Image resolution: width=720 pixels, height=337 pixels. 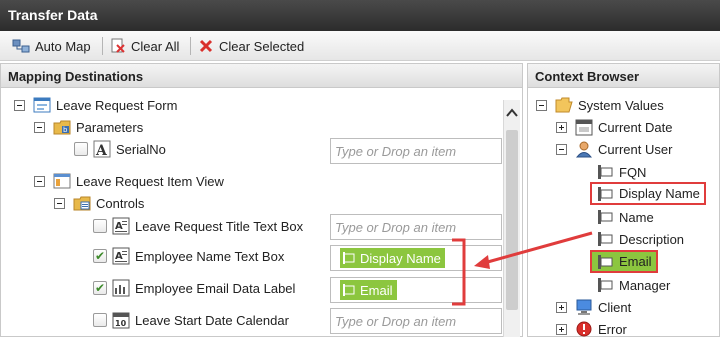 I want to click on mapped-value-pill: Email, so click(x=368, y=290).